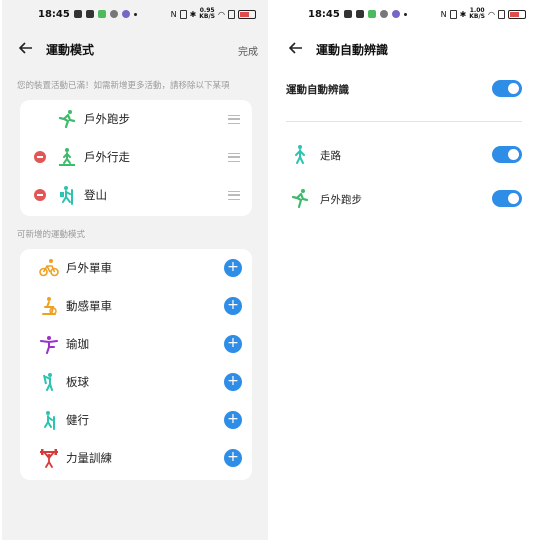  Describe the element at coordinates (77, 344) in the screenshot. I see `mode-label: 瑜珈` at that location.